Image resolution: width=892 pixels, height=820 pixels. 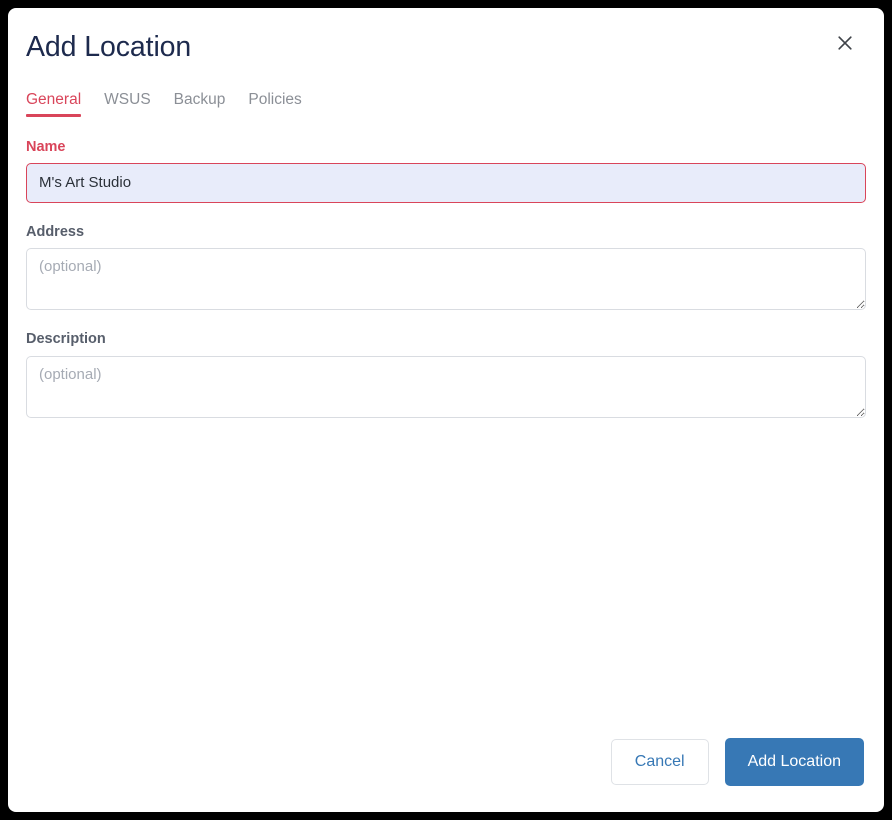 What do you see at coordinates (55, 231) in the screenshot?
I see `address-label: Address` at bounding box center [55, 231].